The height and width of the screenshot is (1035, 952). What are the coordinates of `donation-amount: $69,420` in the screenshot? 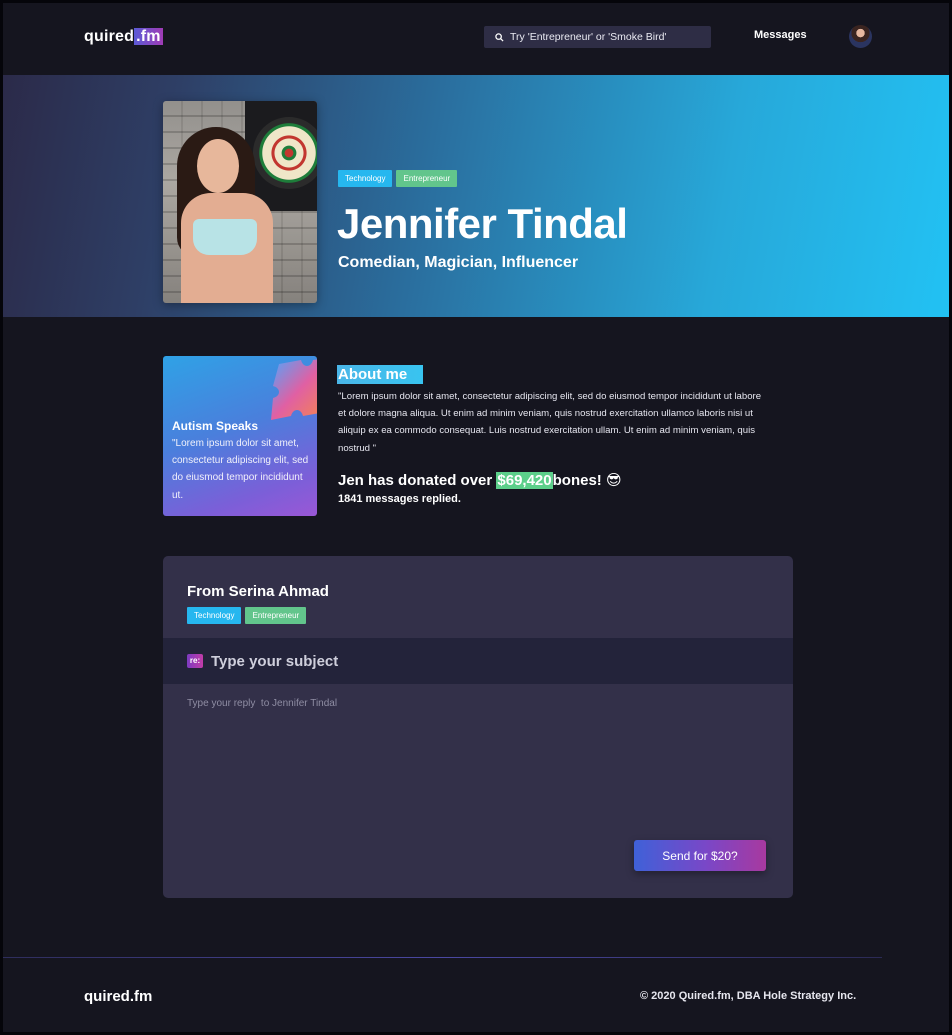 It's located at (524, 480).